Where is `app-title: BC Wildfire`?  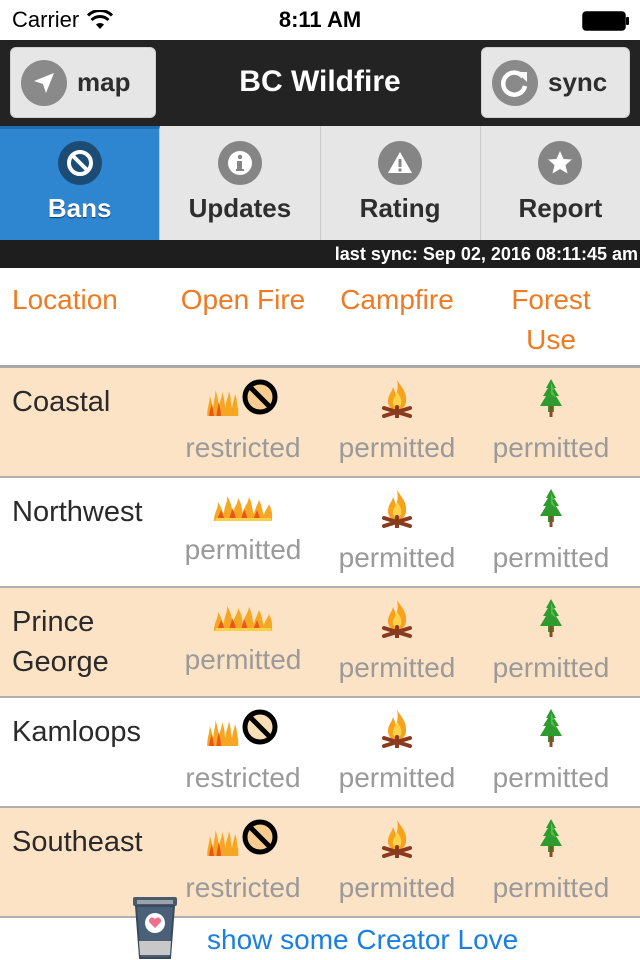 app-title: BC Wildfire is located at coordinates (320, 81).